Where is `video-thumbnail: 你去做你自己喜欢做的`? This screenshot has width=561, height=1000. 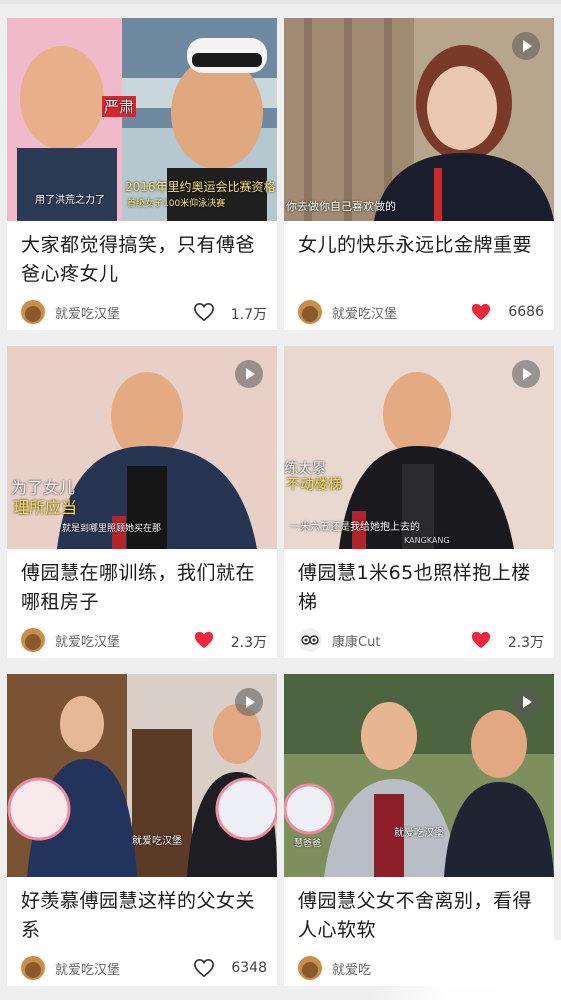 video-thumbnail: 你去做你自己喜欢做的 is located at coordinates (419, 119).